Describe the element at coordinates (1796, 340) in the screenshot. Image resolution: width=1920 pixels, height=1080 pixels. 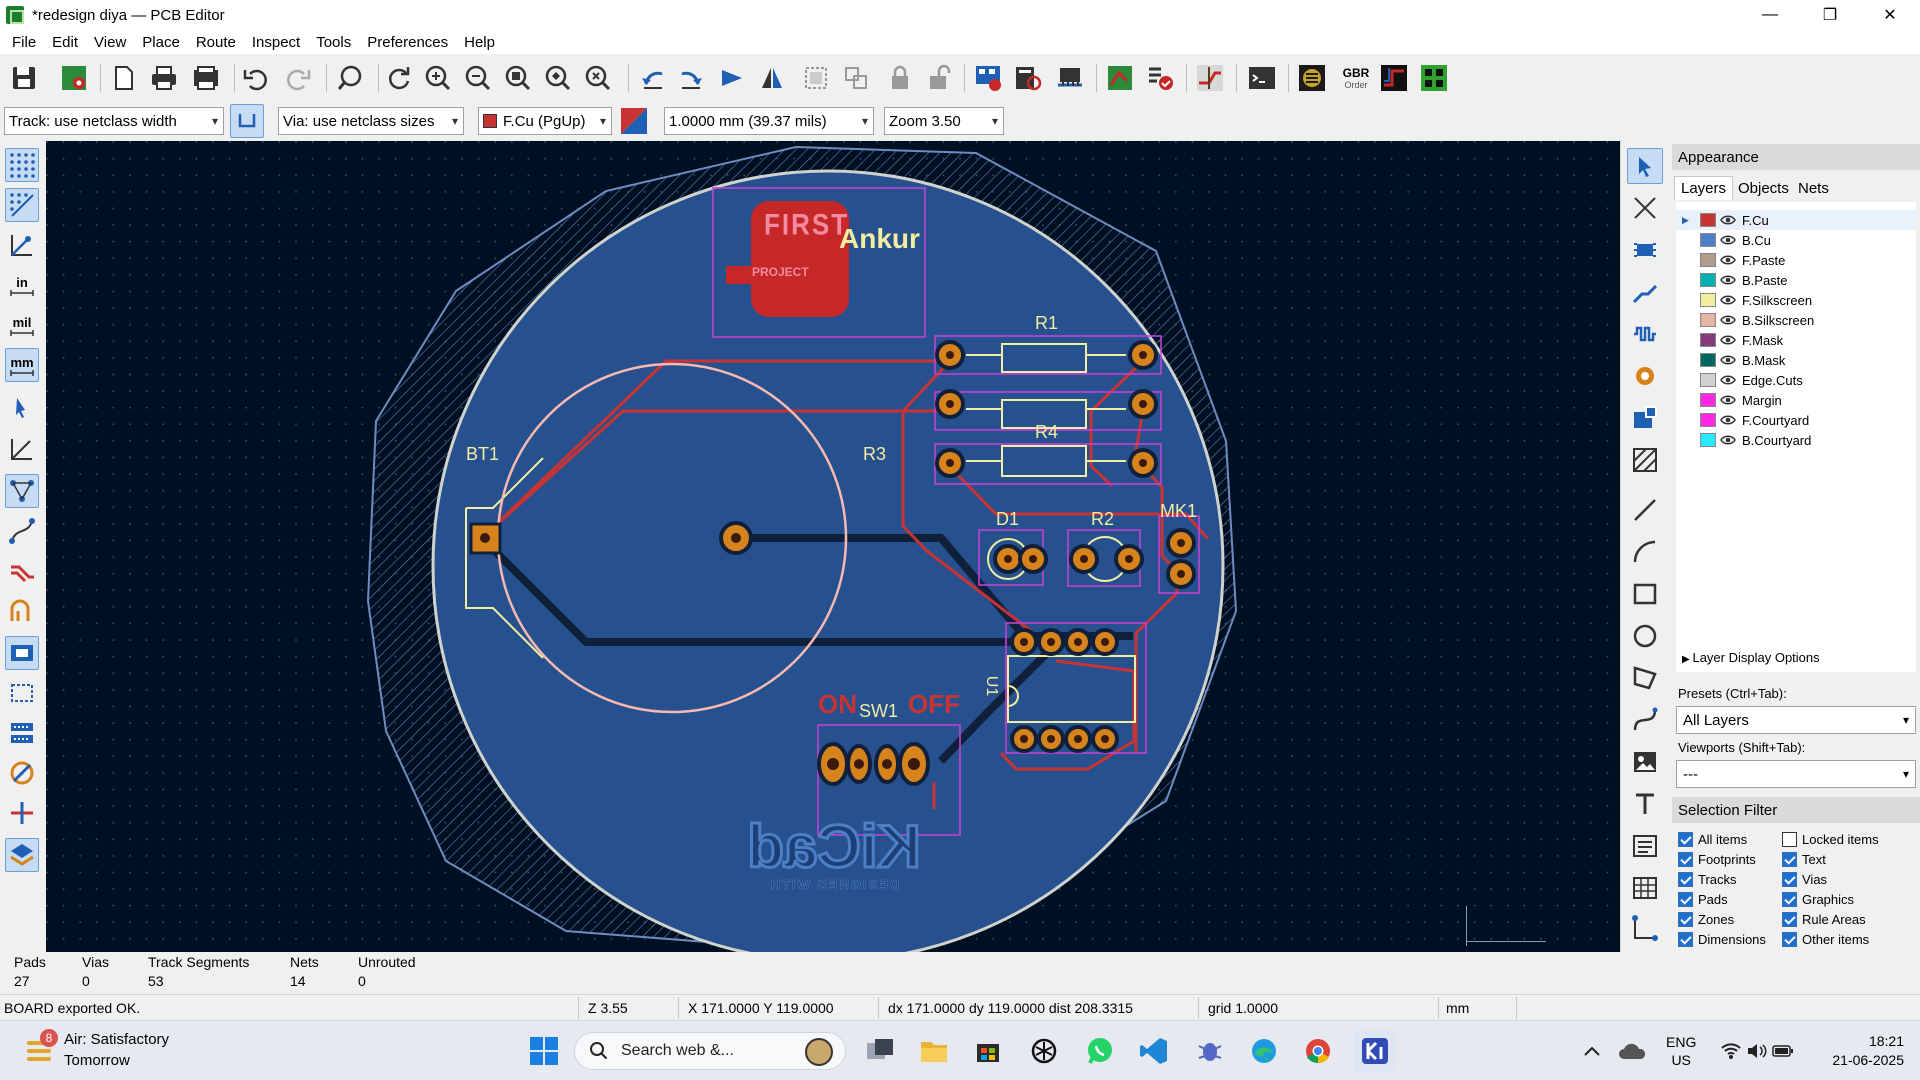
I see `layer-row: F.Mask` at that location.